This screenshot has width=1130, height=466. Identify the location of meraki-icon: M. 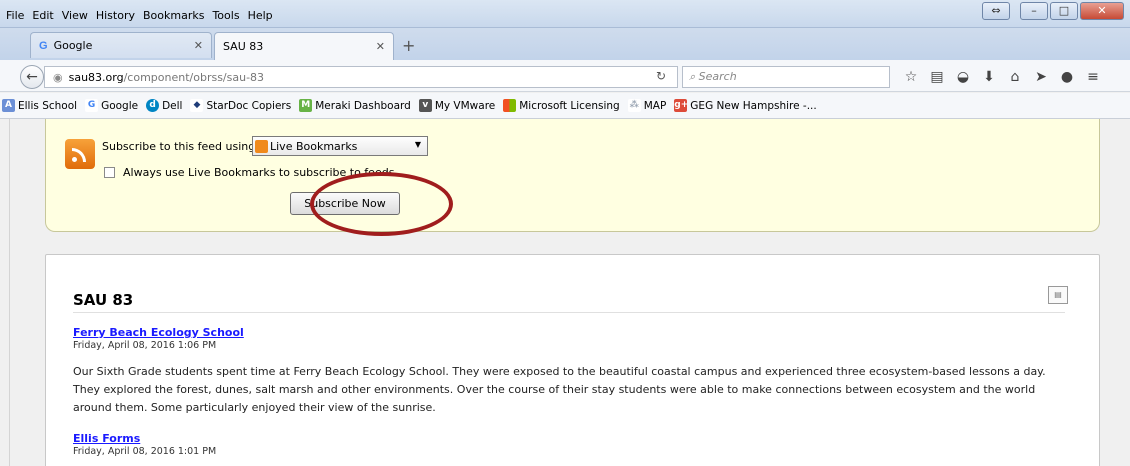
(306, 105).